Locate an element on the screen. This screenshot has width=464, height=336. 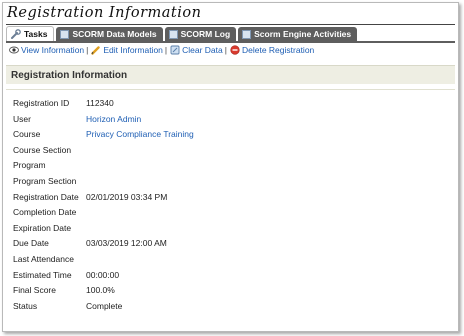
field-value: 03/03/2019 12:00 AM is located at coordinates (126, 243).